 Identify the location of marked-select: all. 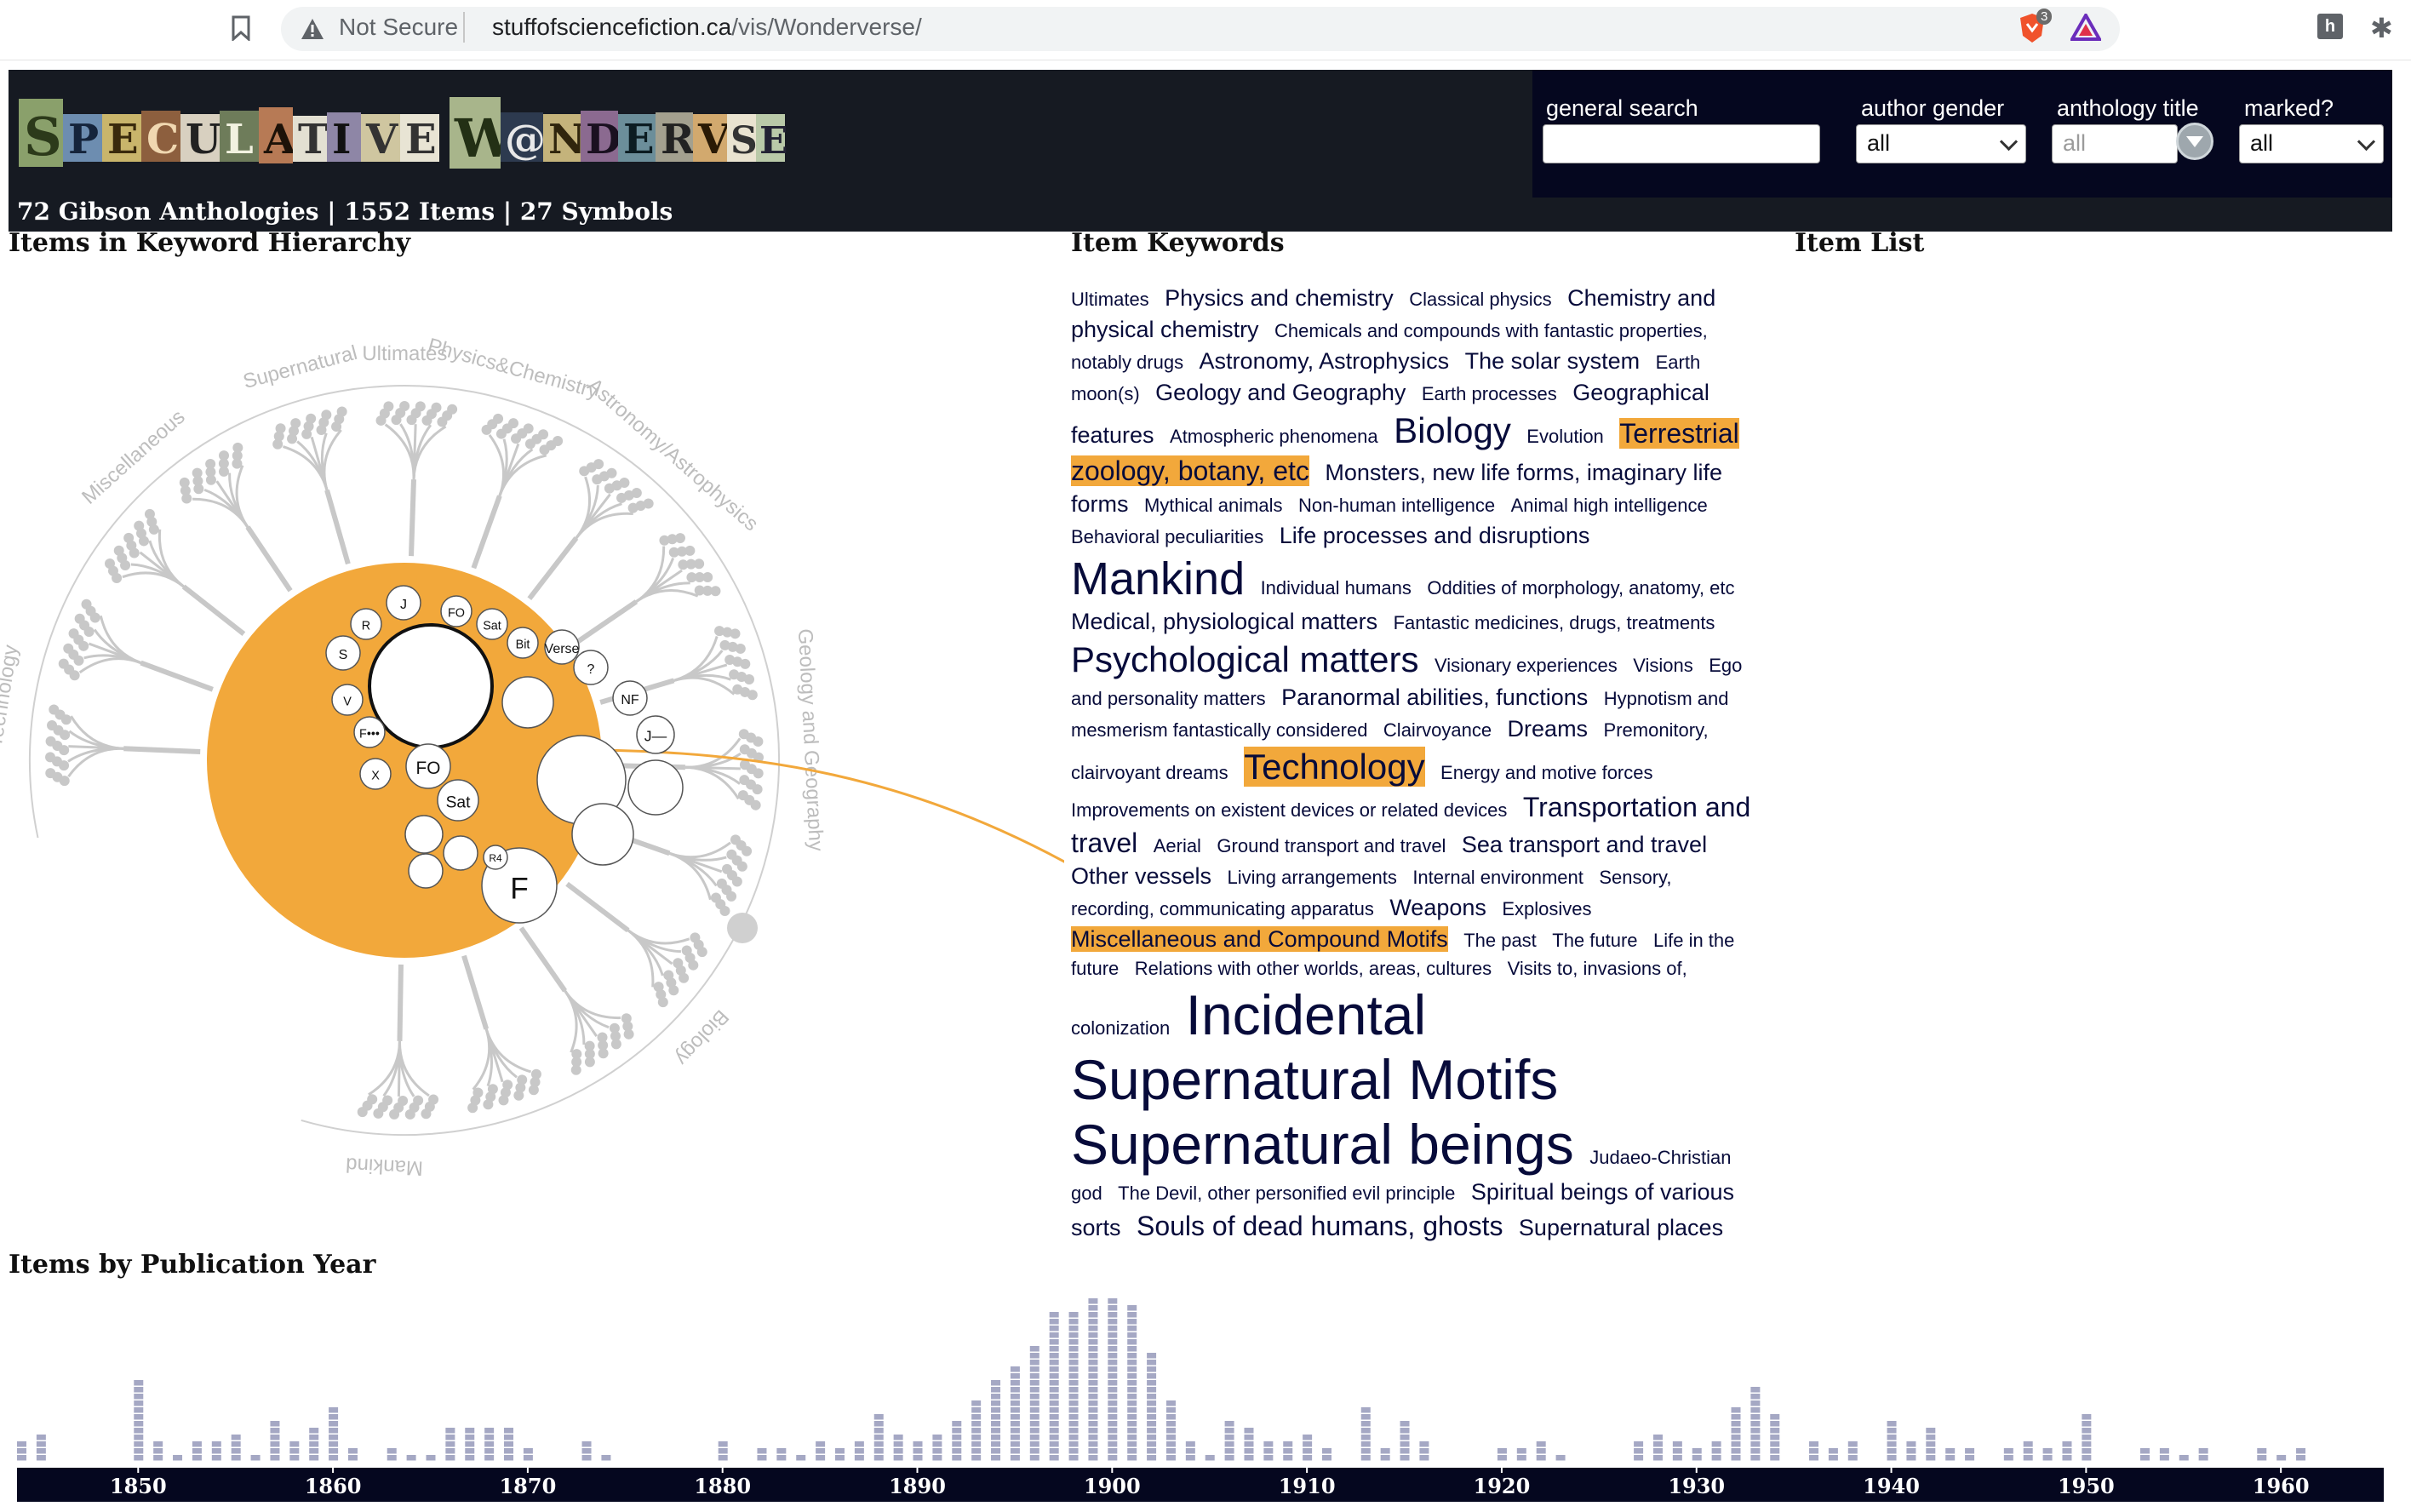
(2311, 143).